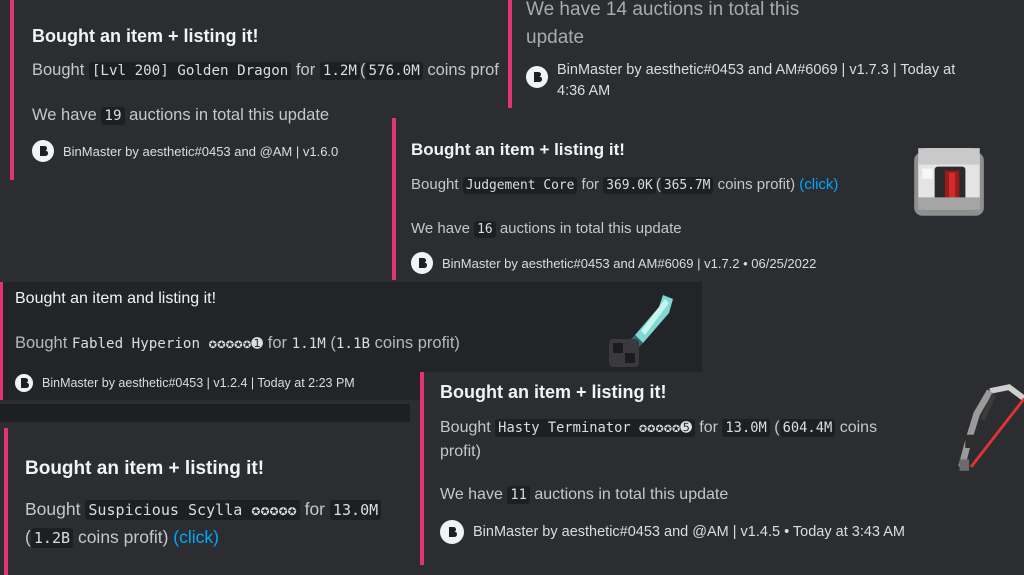 Image resolution: width=1024 pixels, height=575 pixels. What do you see at coordinates (807, 428) in the screenshot?
I see `profit: 604.4M` at bounding box center [807, 428].